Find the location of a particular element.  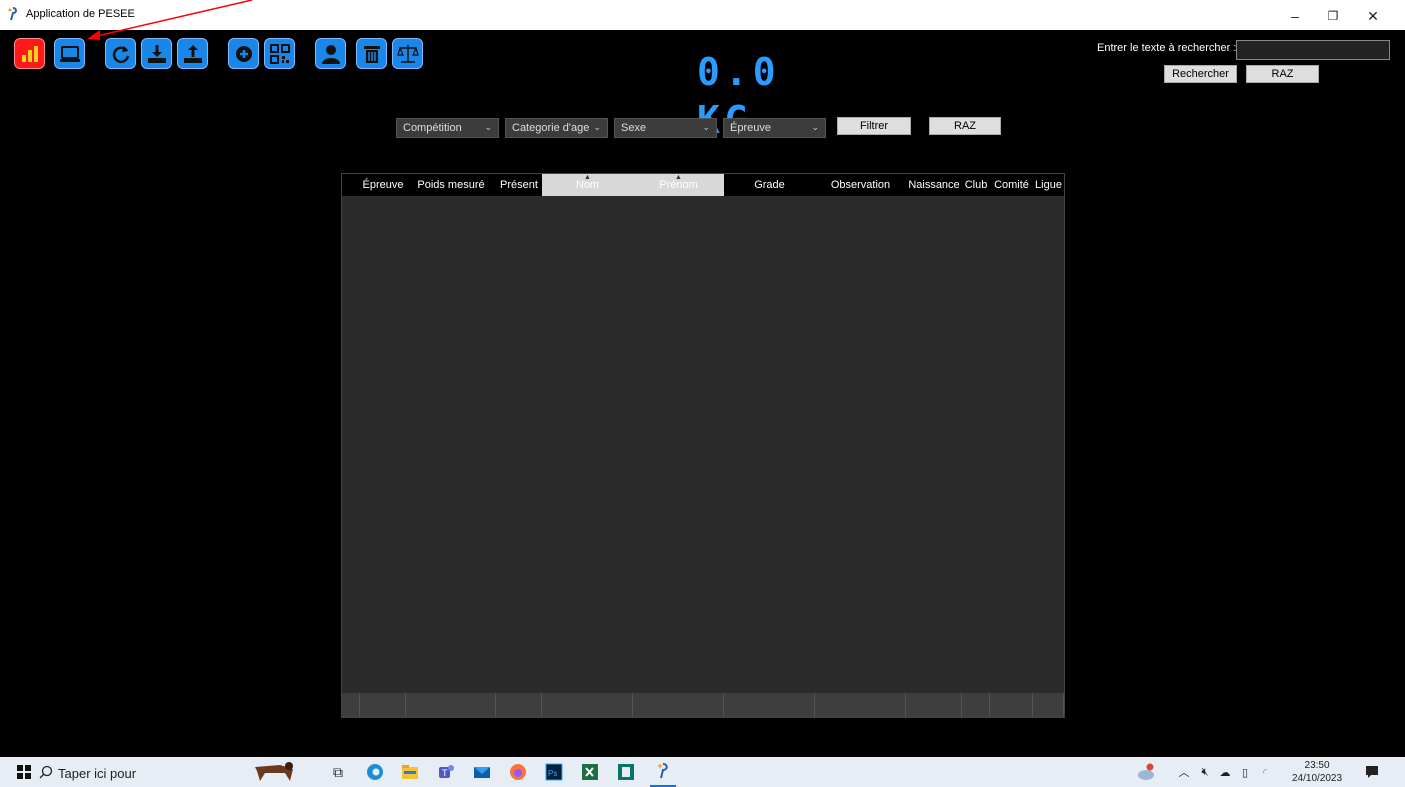

edge-icon is located at coordinates (375, 772).